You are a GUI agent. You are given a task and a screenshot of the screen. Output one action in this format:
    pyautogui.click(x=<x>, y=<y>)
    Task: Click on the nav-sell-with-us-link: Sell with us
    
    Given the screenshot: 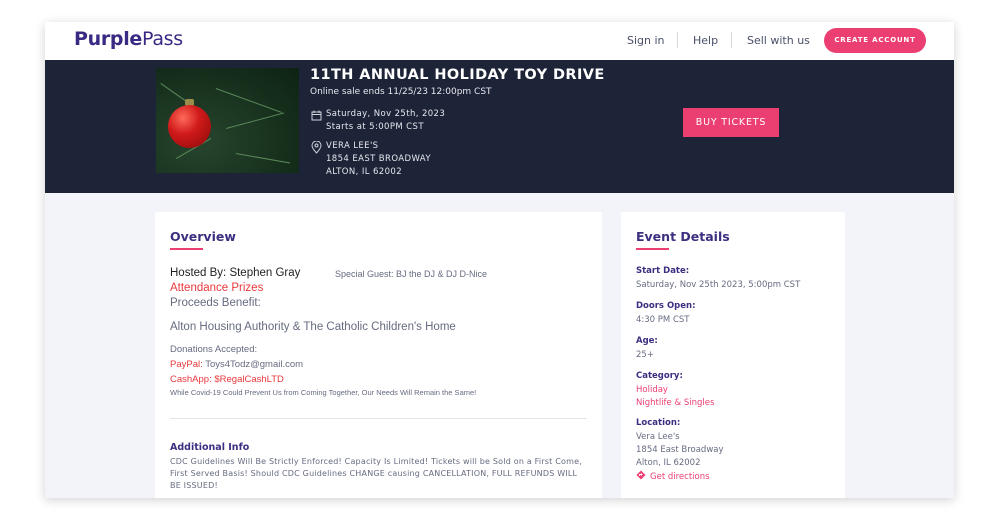 What is the action you would take?
    pyautogui.click(x=778, y=40)
    